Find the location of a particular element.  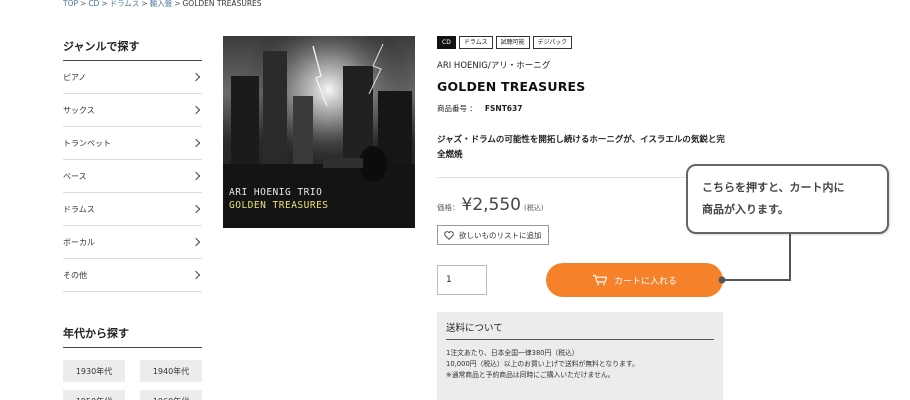

catalog-label: 商品番号 ： is located at coordinates (457, 108).